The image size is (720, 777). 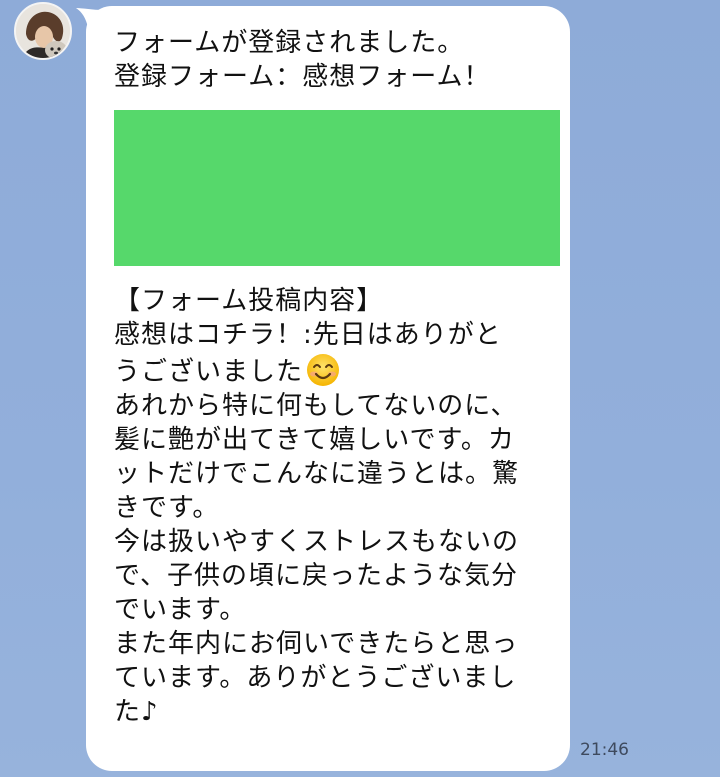 I want to click on content-line-text: うございました, so click(x=209, y=372).